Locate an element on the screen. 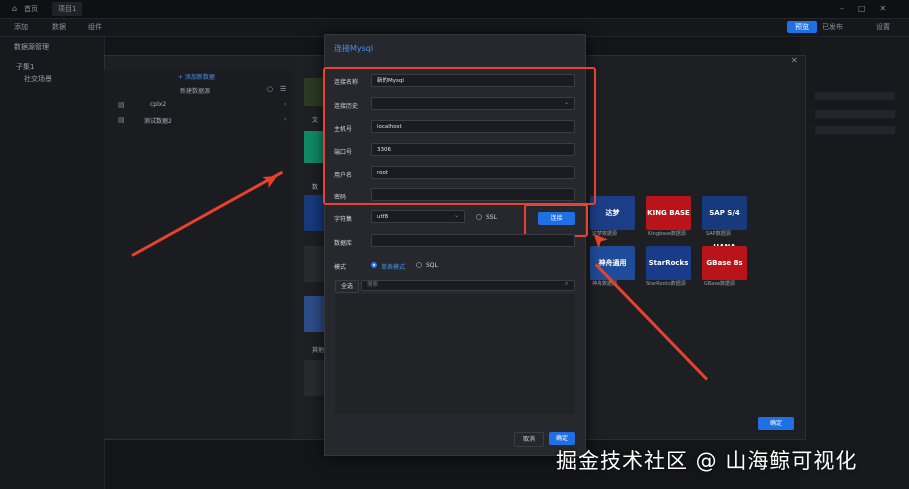 The height and width of the screenshot is (489, 909). charset-label: 字符集 is located at coordinates (343, 219).